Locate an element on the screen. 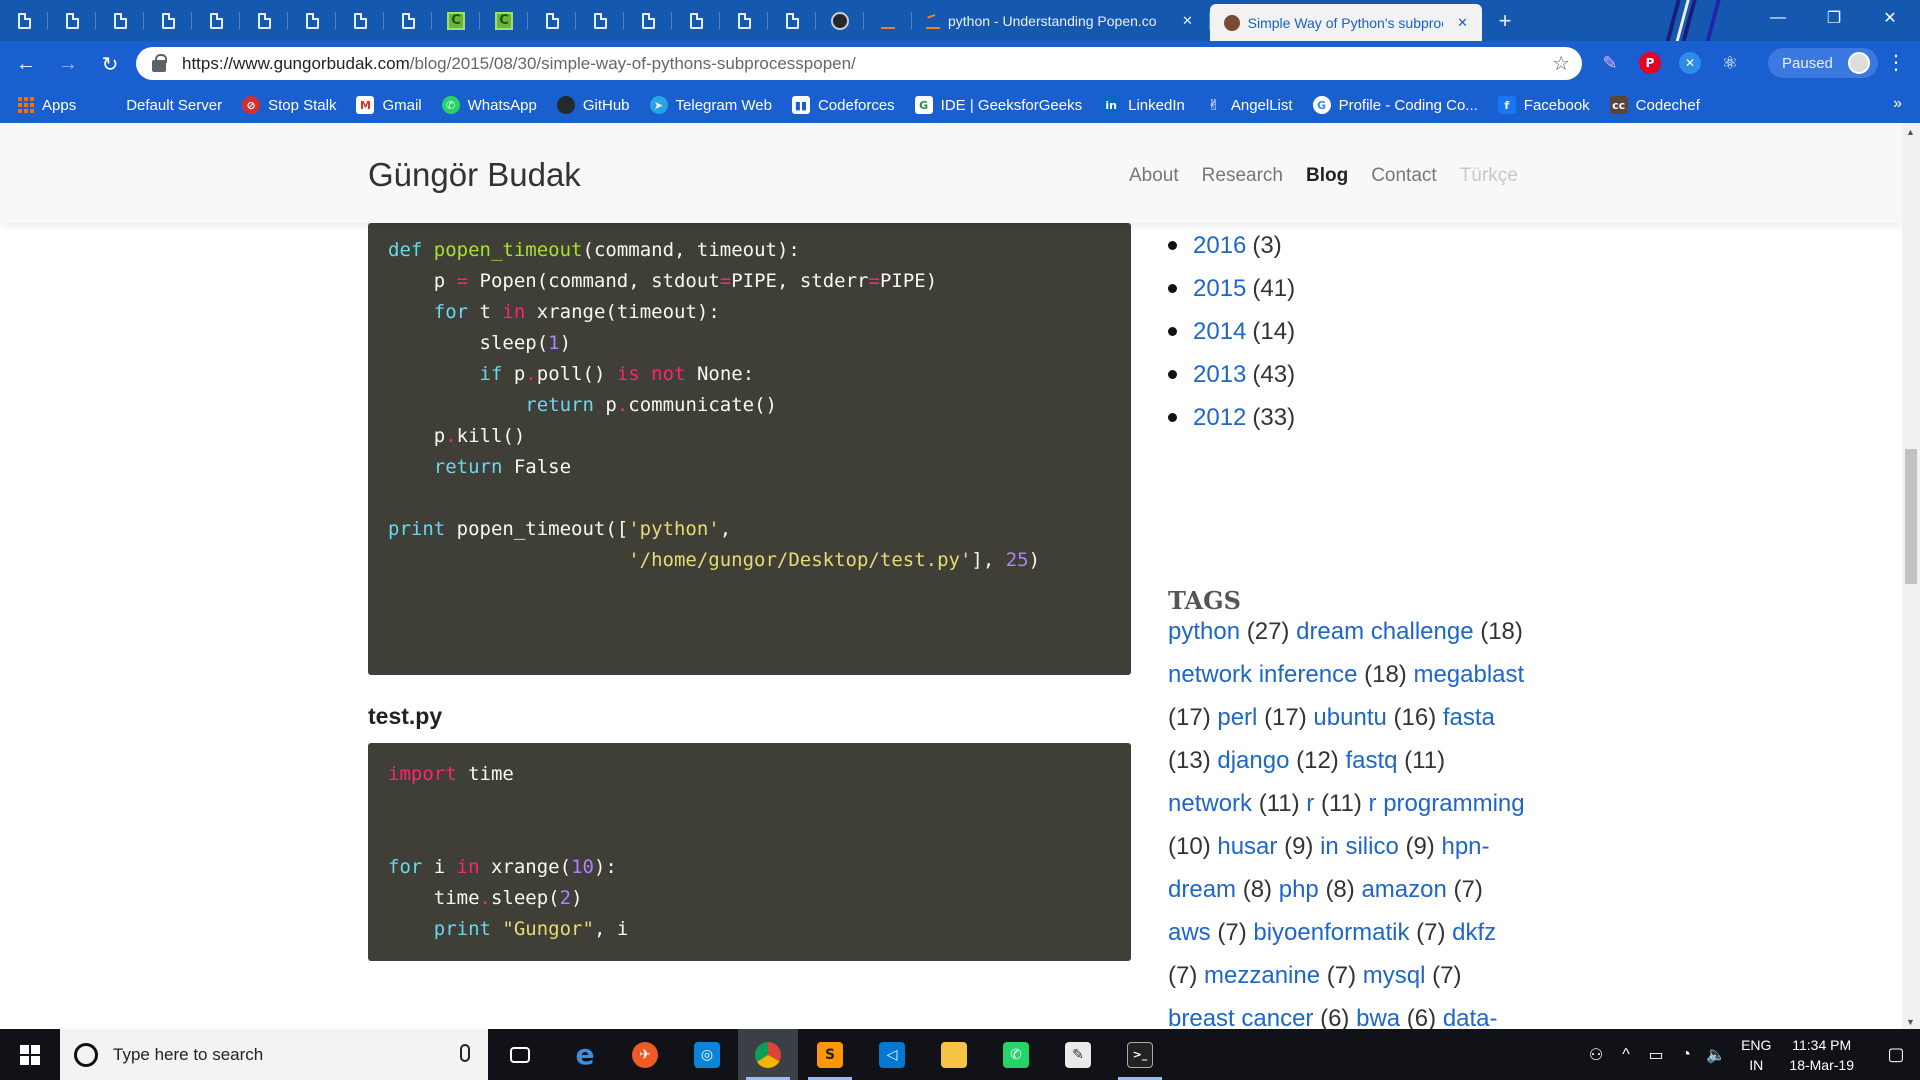  tag-link: network inference is located at coordinates (1262, 674).